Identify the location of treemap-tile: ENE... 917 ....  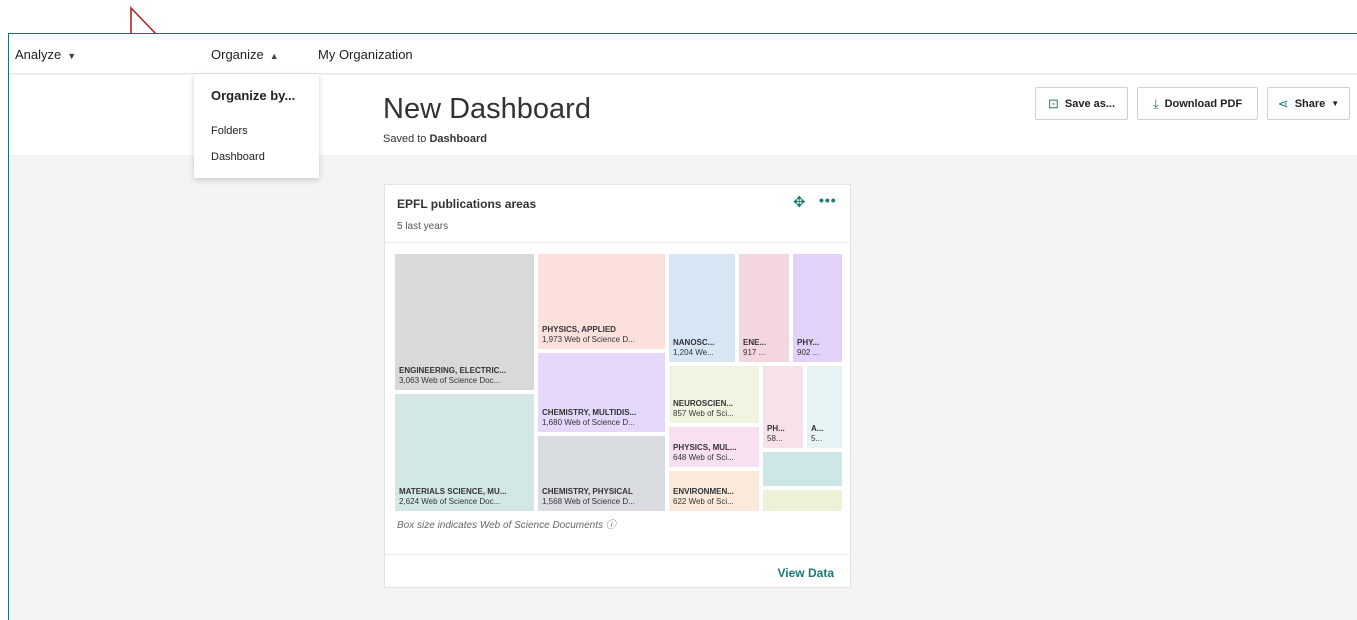
(764, 308).